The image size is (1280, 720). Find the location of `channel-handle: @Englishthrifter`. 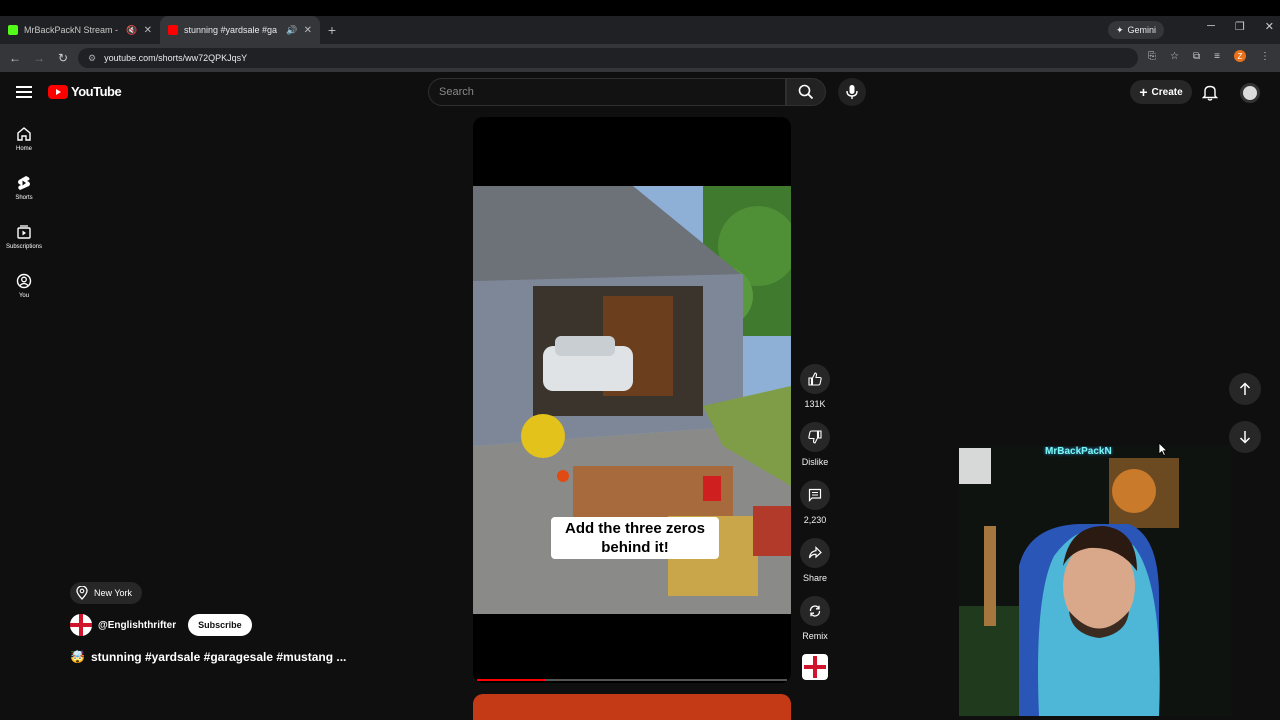

channel-handle: @Englishthrifter is located at coordinates (137, 625).